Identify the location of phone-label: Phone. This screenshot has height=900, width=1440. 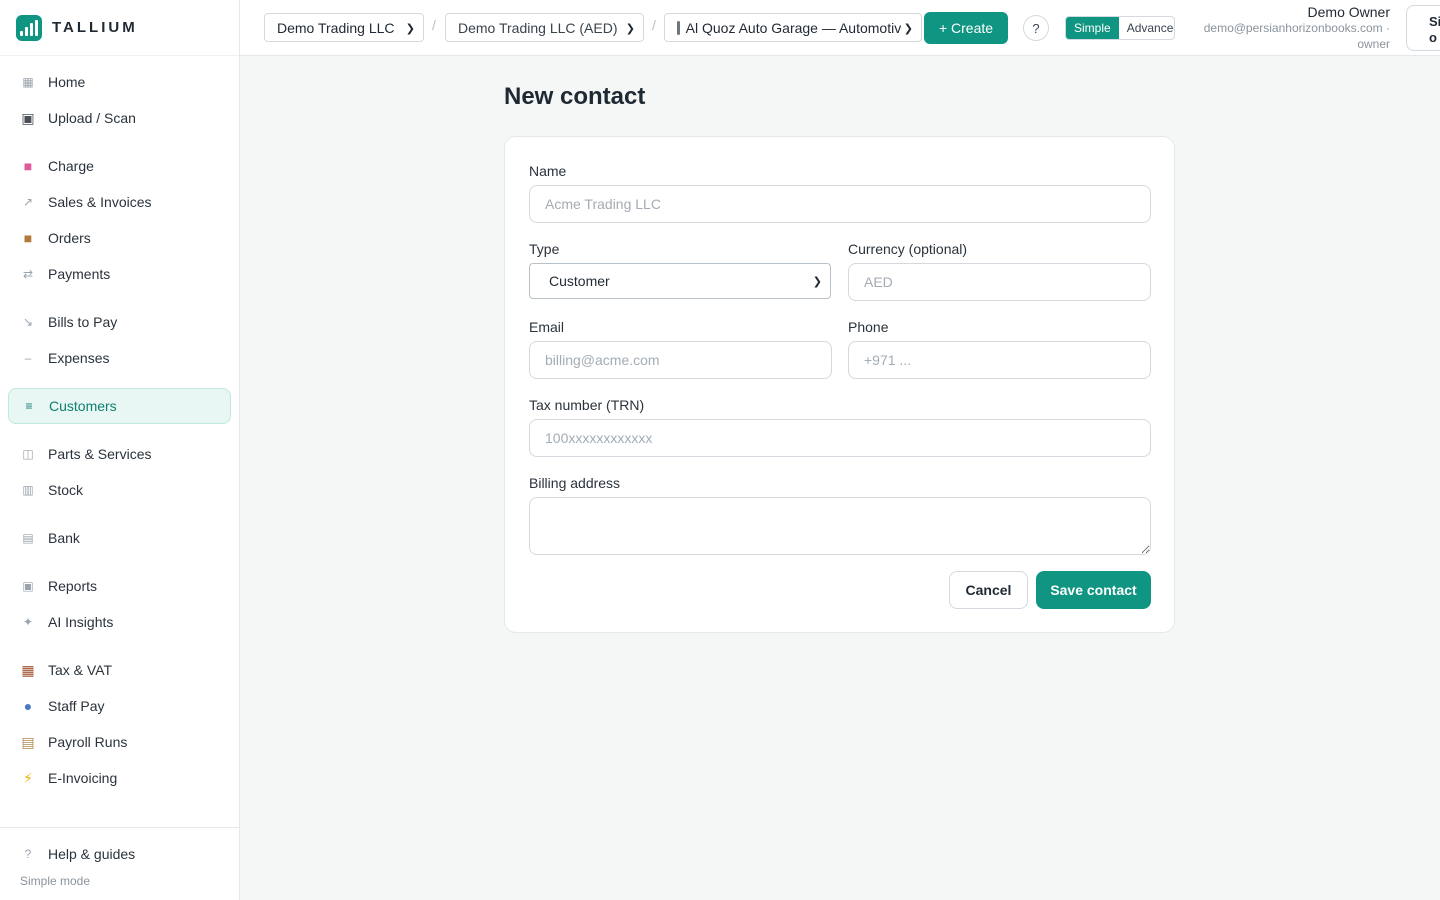
(868, 327).